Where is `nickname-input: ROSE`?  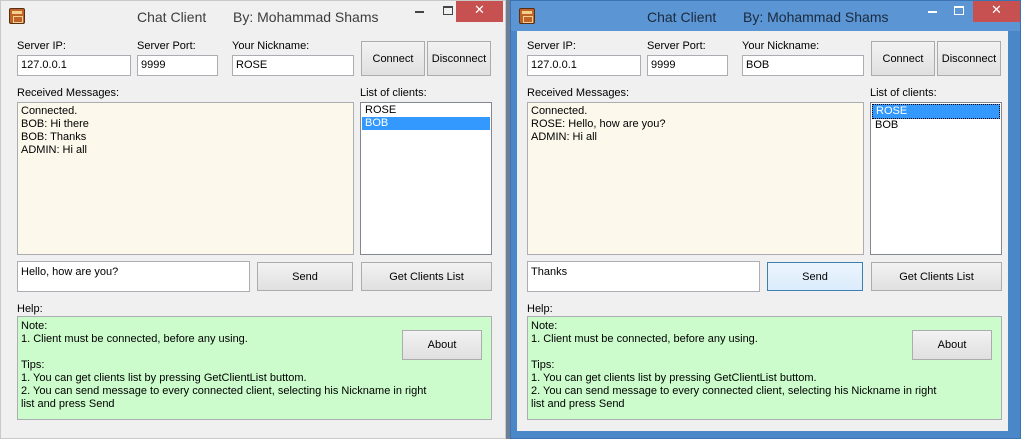 nickname-input: ROSE is located at coordinates (293, 65).